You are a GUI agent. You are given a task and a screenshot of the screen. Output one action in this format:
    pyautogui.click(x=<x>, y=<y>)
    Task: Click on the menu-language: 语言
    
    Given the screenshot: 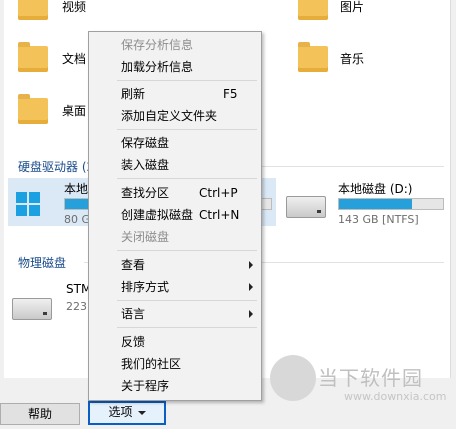 What is the action you would take?
    pyautogui.click(x=175, y=314)
    